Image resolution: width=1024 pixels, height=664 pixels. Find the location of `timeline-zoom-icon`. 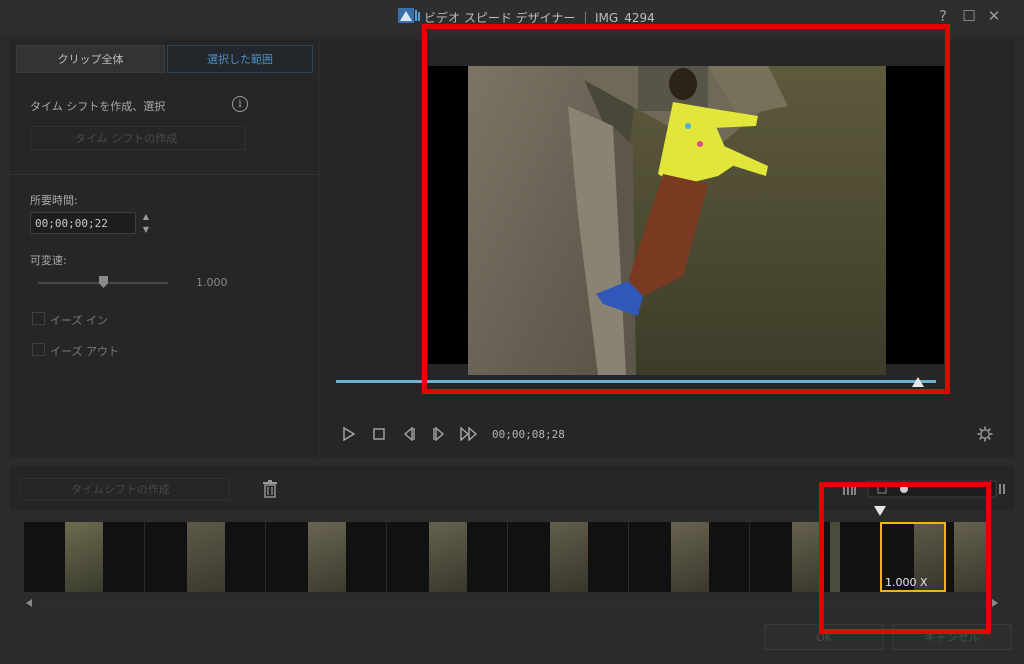

timeline-zoom-icon is located at coordinates (924, 489).